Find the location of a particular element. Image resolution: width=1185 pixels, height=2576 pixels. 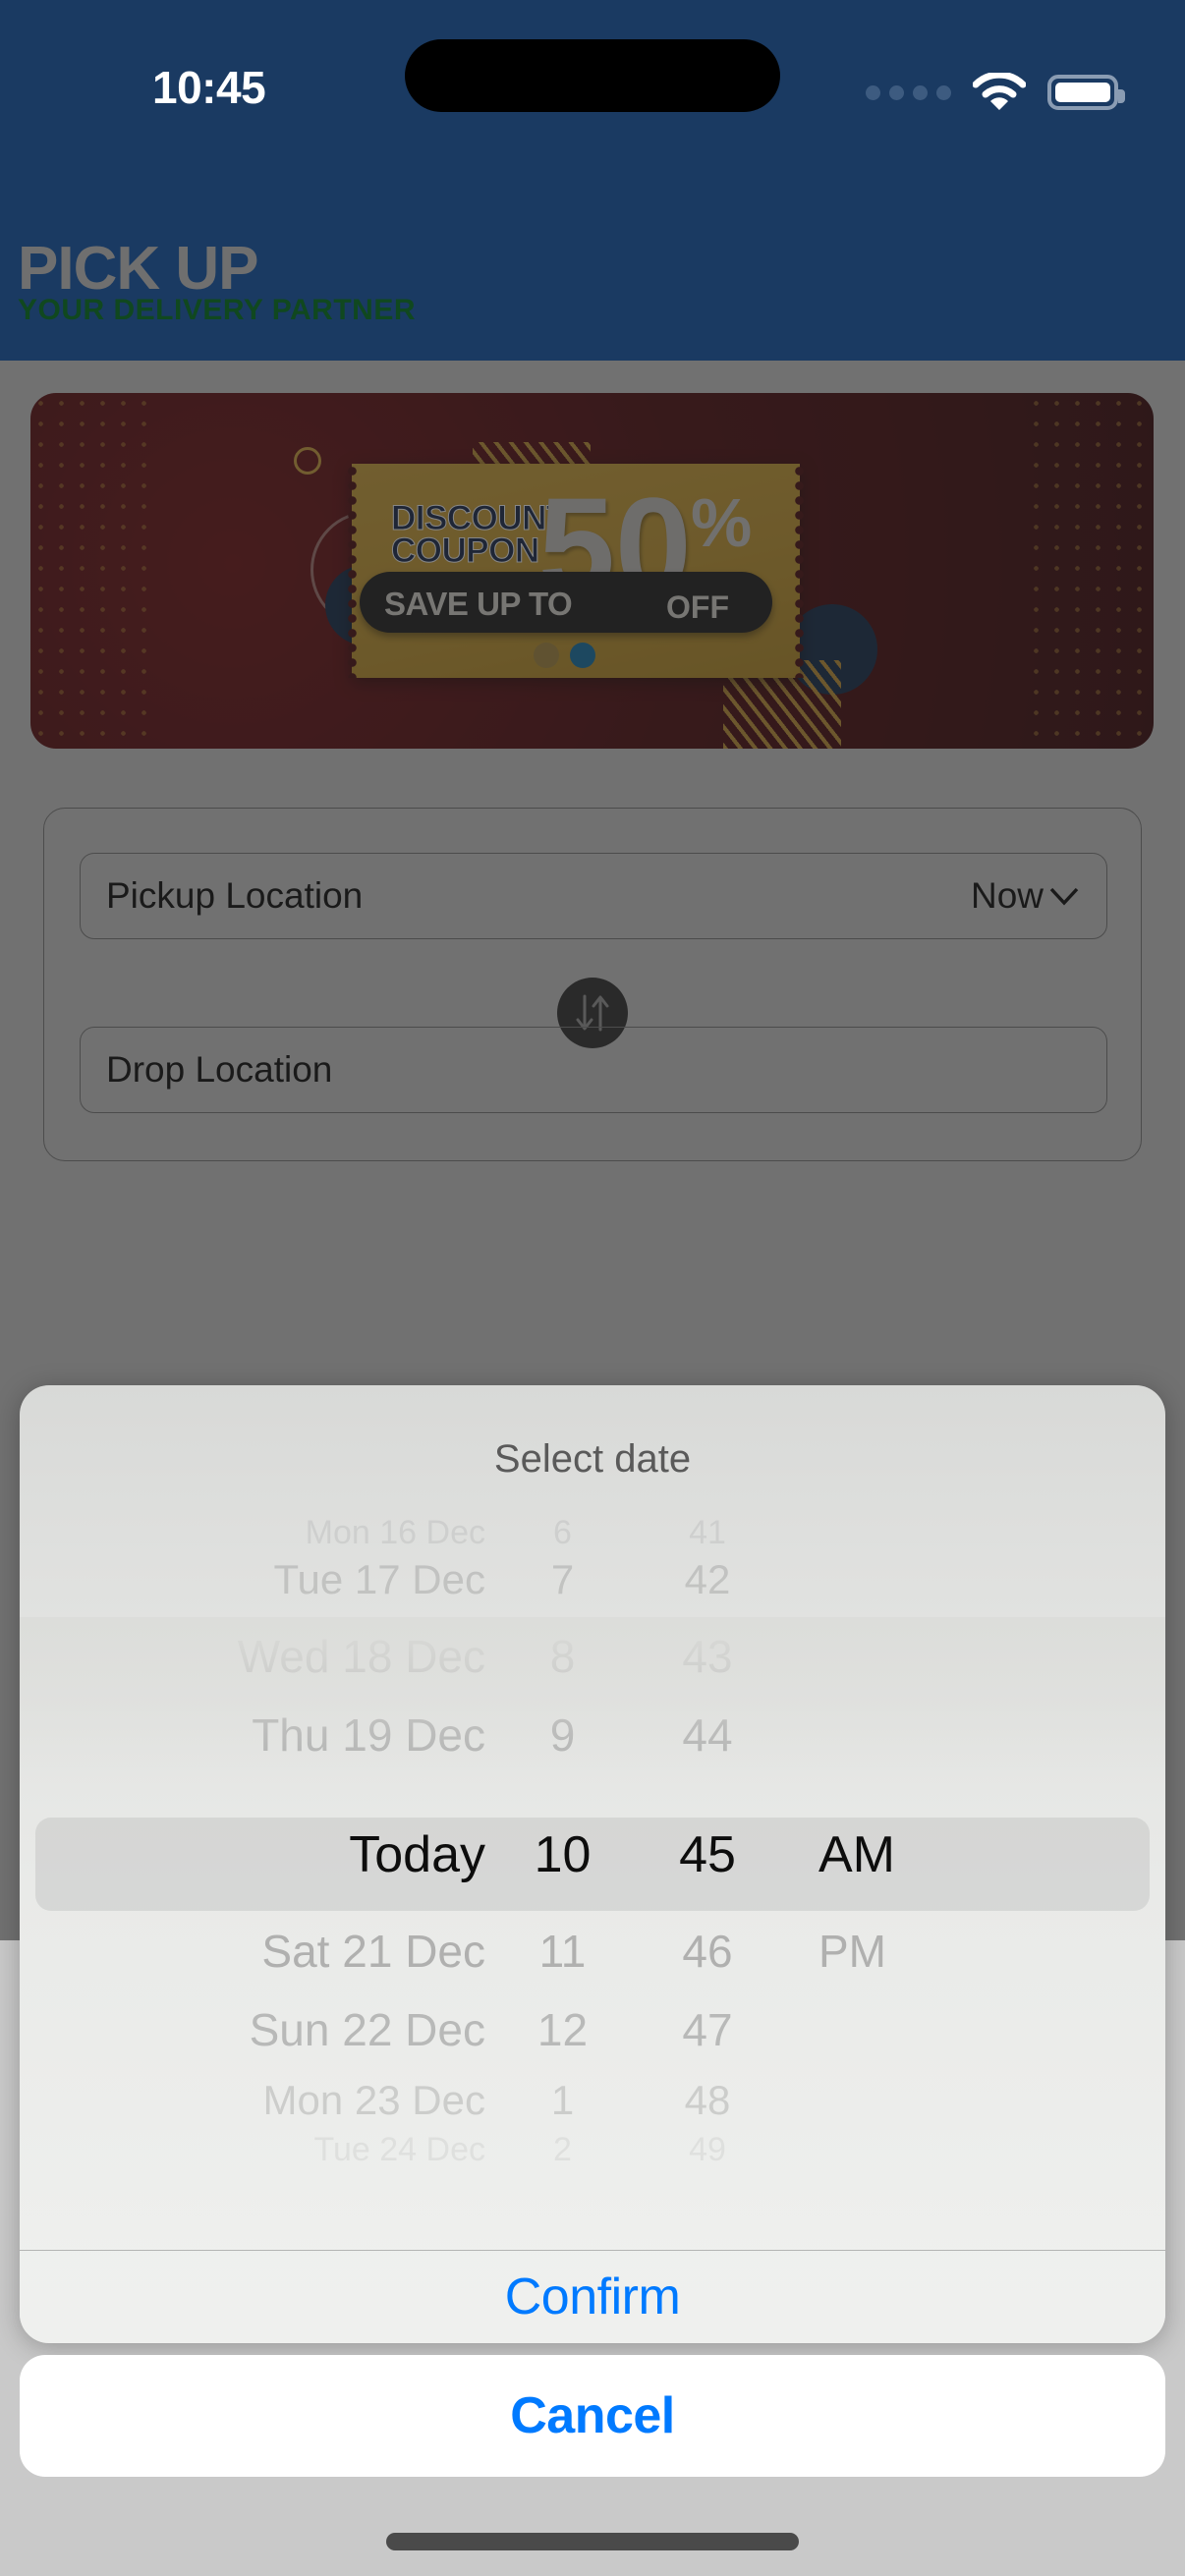

wheel-hour-cell: 12 is located at coordinates (563, 2029).